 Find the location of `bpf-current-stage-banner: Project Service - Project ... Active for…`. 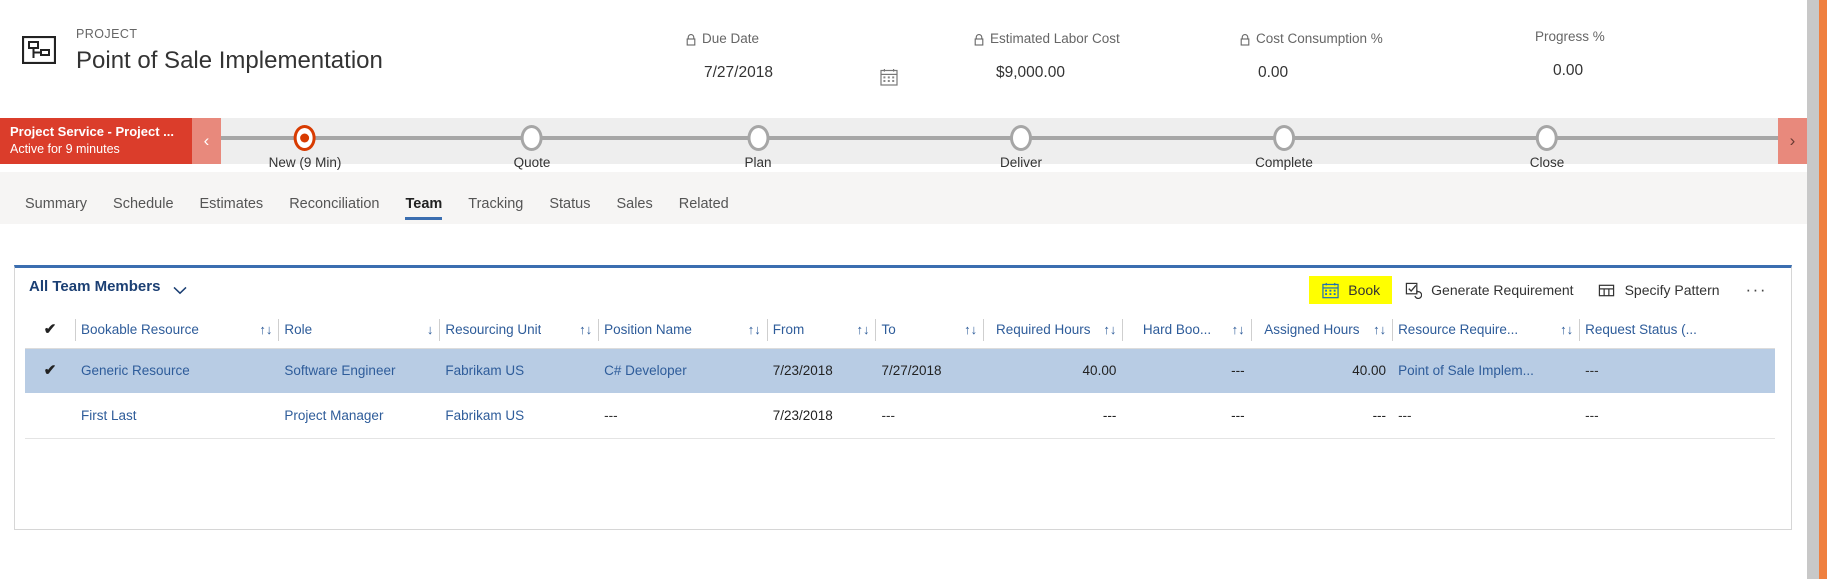

bpf-current-stage-banner: Project Service - Project ... Active for… is located at coordinates (96, 141).